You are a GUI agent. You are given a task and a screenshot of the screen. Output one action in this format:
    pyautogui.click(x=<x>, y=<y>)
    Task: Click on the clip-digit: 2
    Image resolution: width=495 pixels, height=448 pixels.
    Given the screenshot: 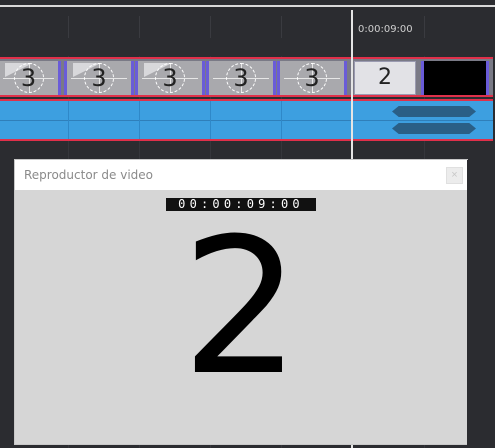 What is the action you would take?
    pyautogui.click(x=385, y=77)
    